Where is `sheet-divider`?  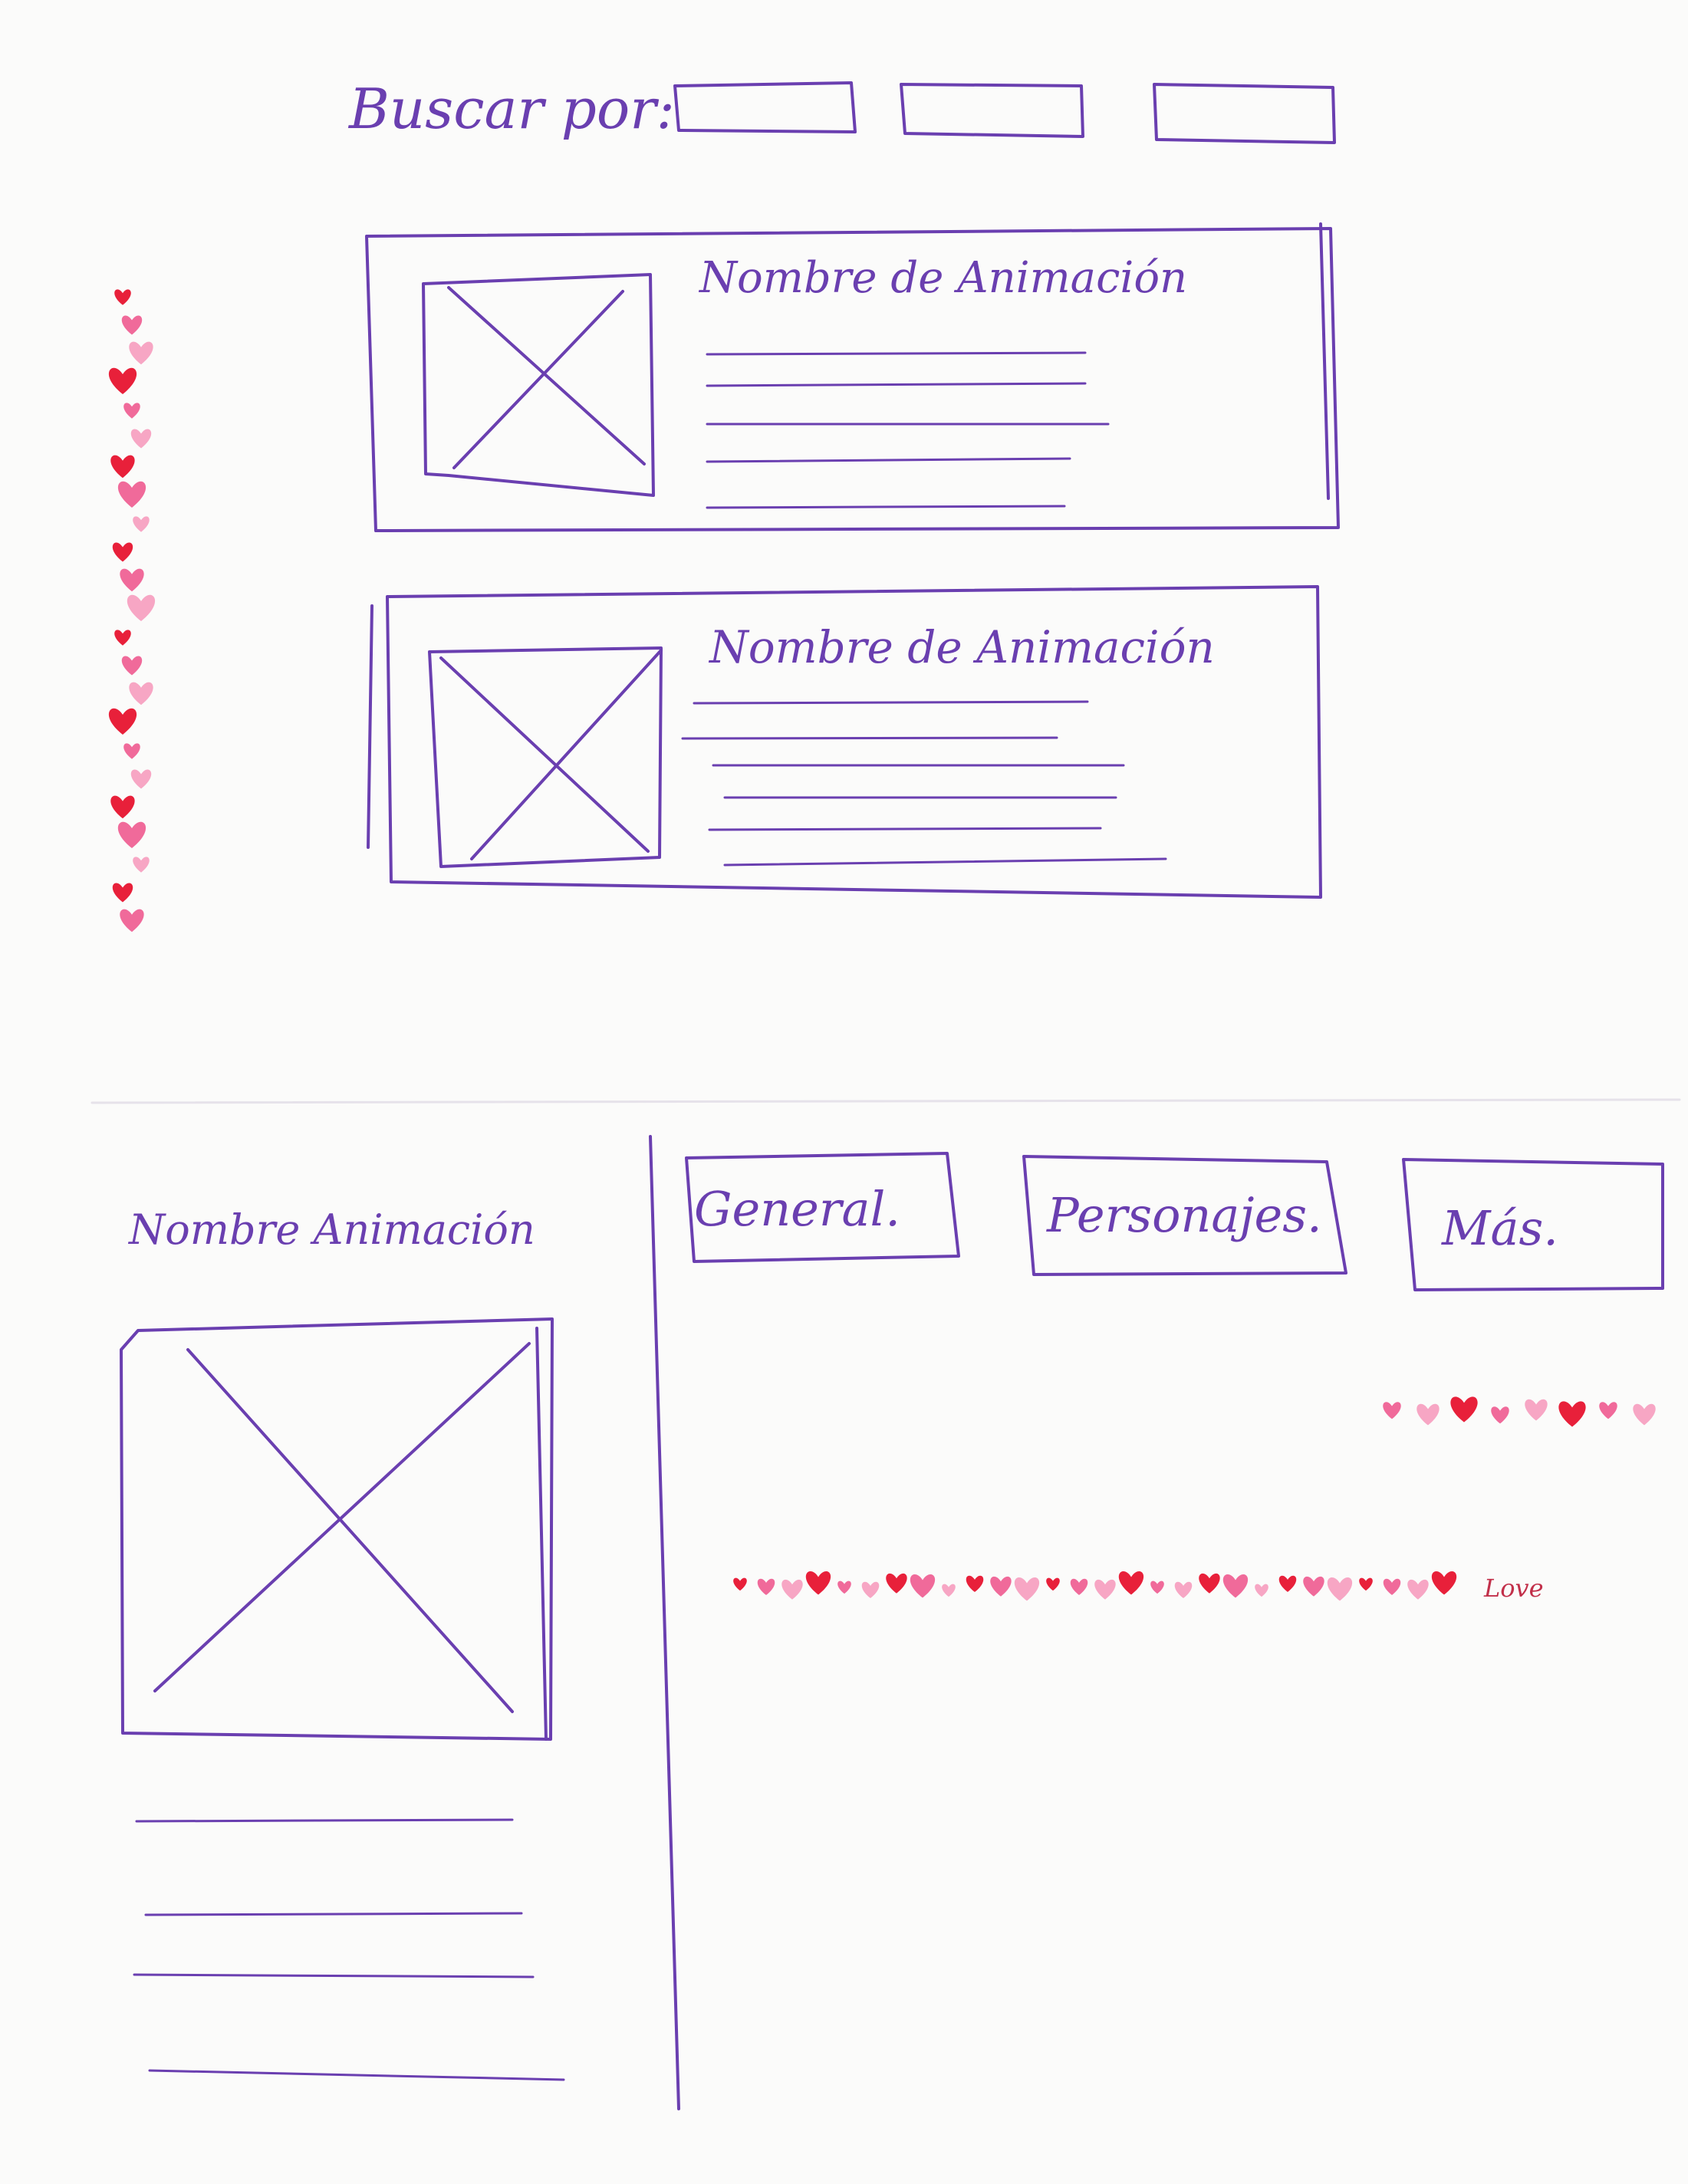 sheet-divider is located at coordinates (886, 1101).